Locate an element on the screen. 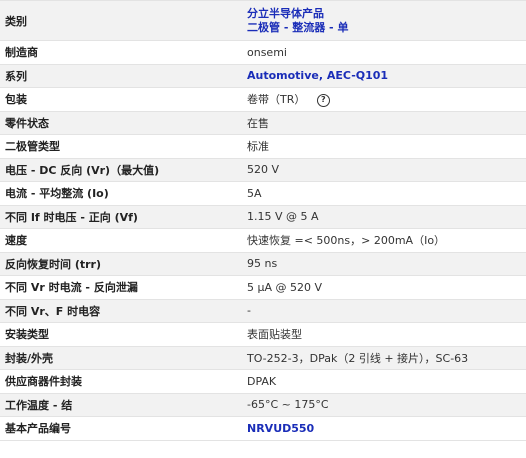 The height and width of the screenshot is (458, 526). row-label-recovery-time: 反向恢复时间 (trr) is located at coordinates (53, 264).